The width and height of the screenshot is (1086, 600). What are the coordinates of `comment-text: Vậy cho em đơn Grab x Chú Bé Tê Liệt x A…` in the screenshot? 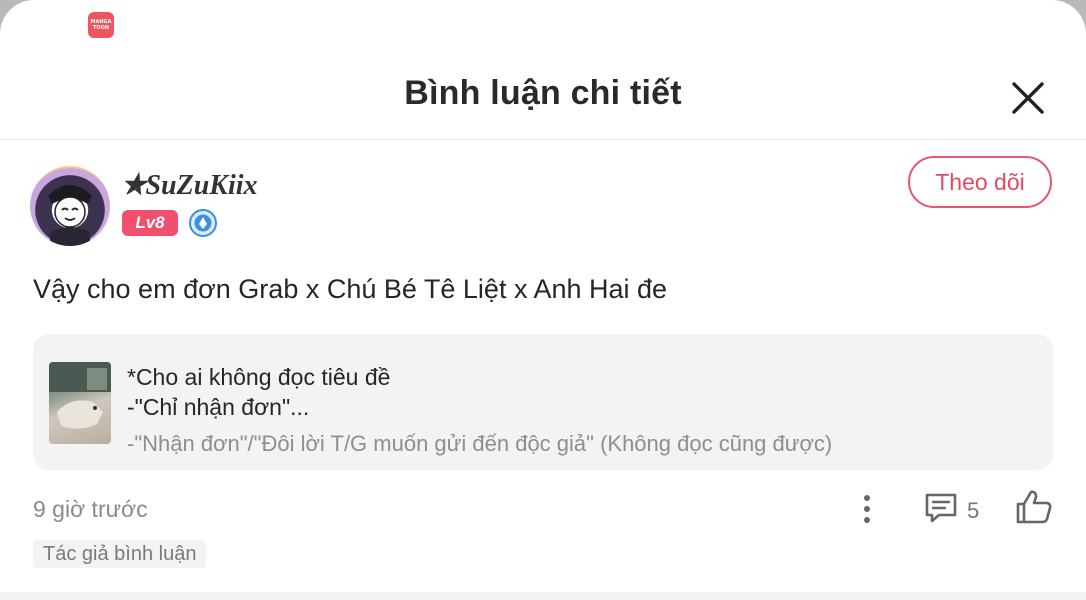 It's located at (350, 289).